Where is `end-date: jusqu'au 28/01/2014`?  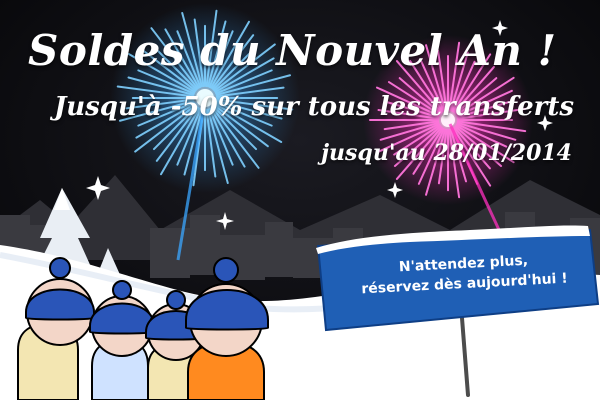 end-date: jusqu'au 28/01/2014 is located at coordinates (446, 153).